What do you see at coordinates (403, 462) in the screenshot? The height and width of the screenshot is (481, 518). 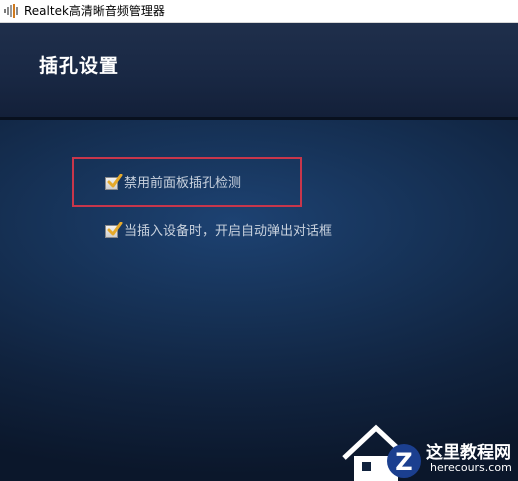 I see `svg-text: Z` at bounding box center [403, 462].